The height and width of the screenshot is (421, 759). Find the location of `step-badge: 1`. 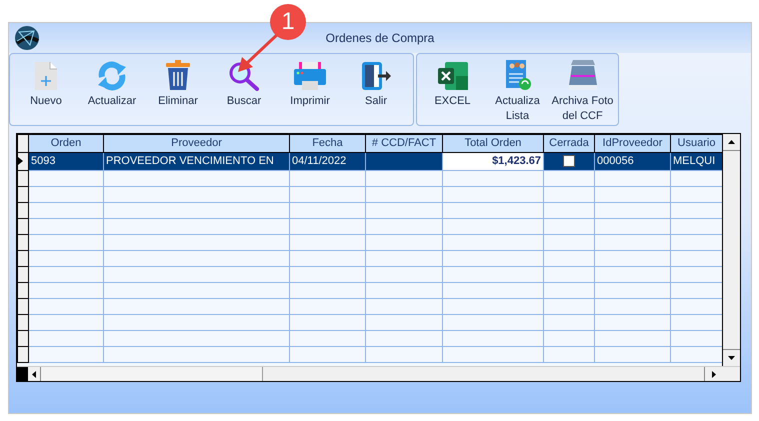

step-badge: 1 is located at coordinates (288, 22).